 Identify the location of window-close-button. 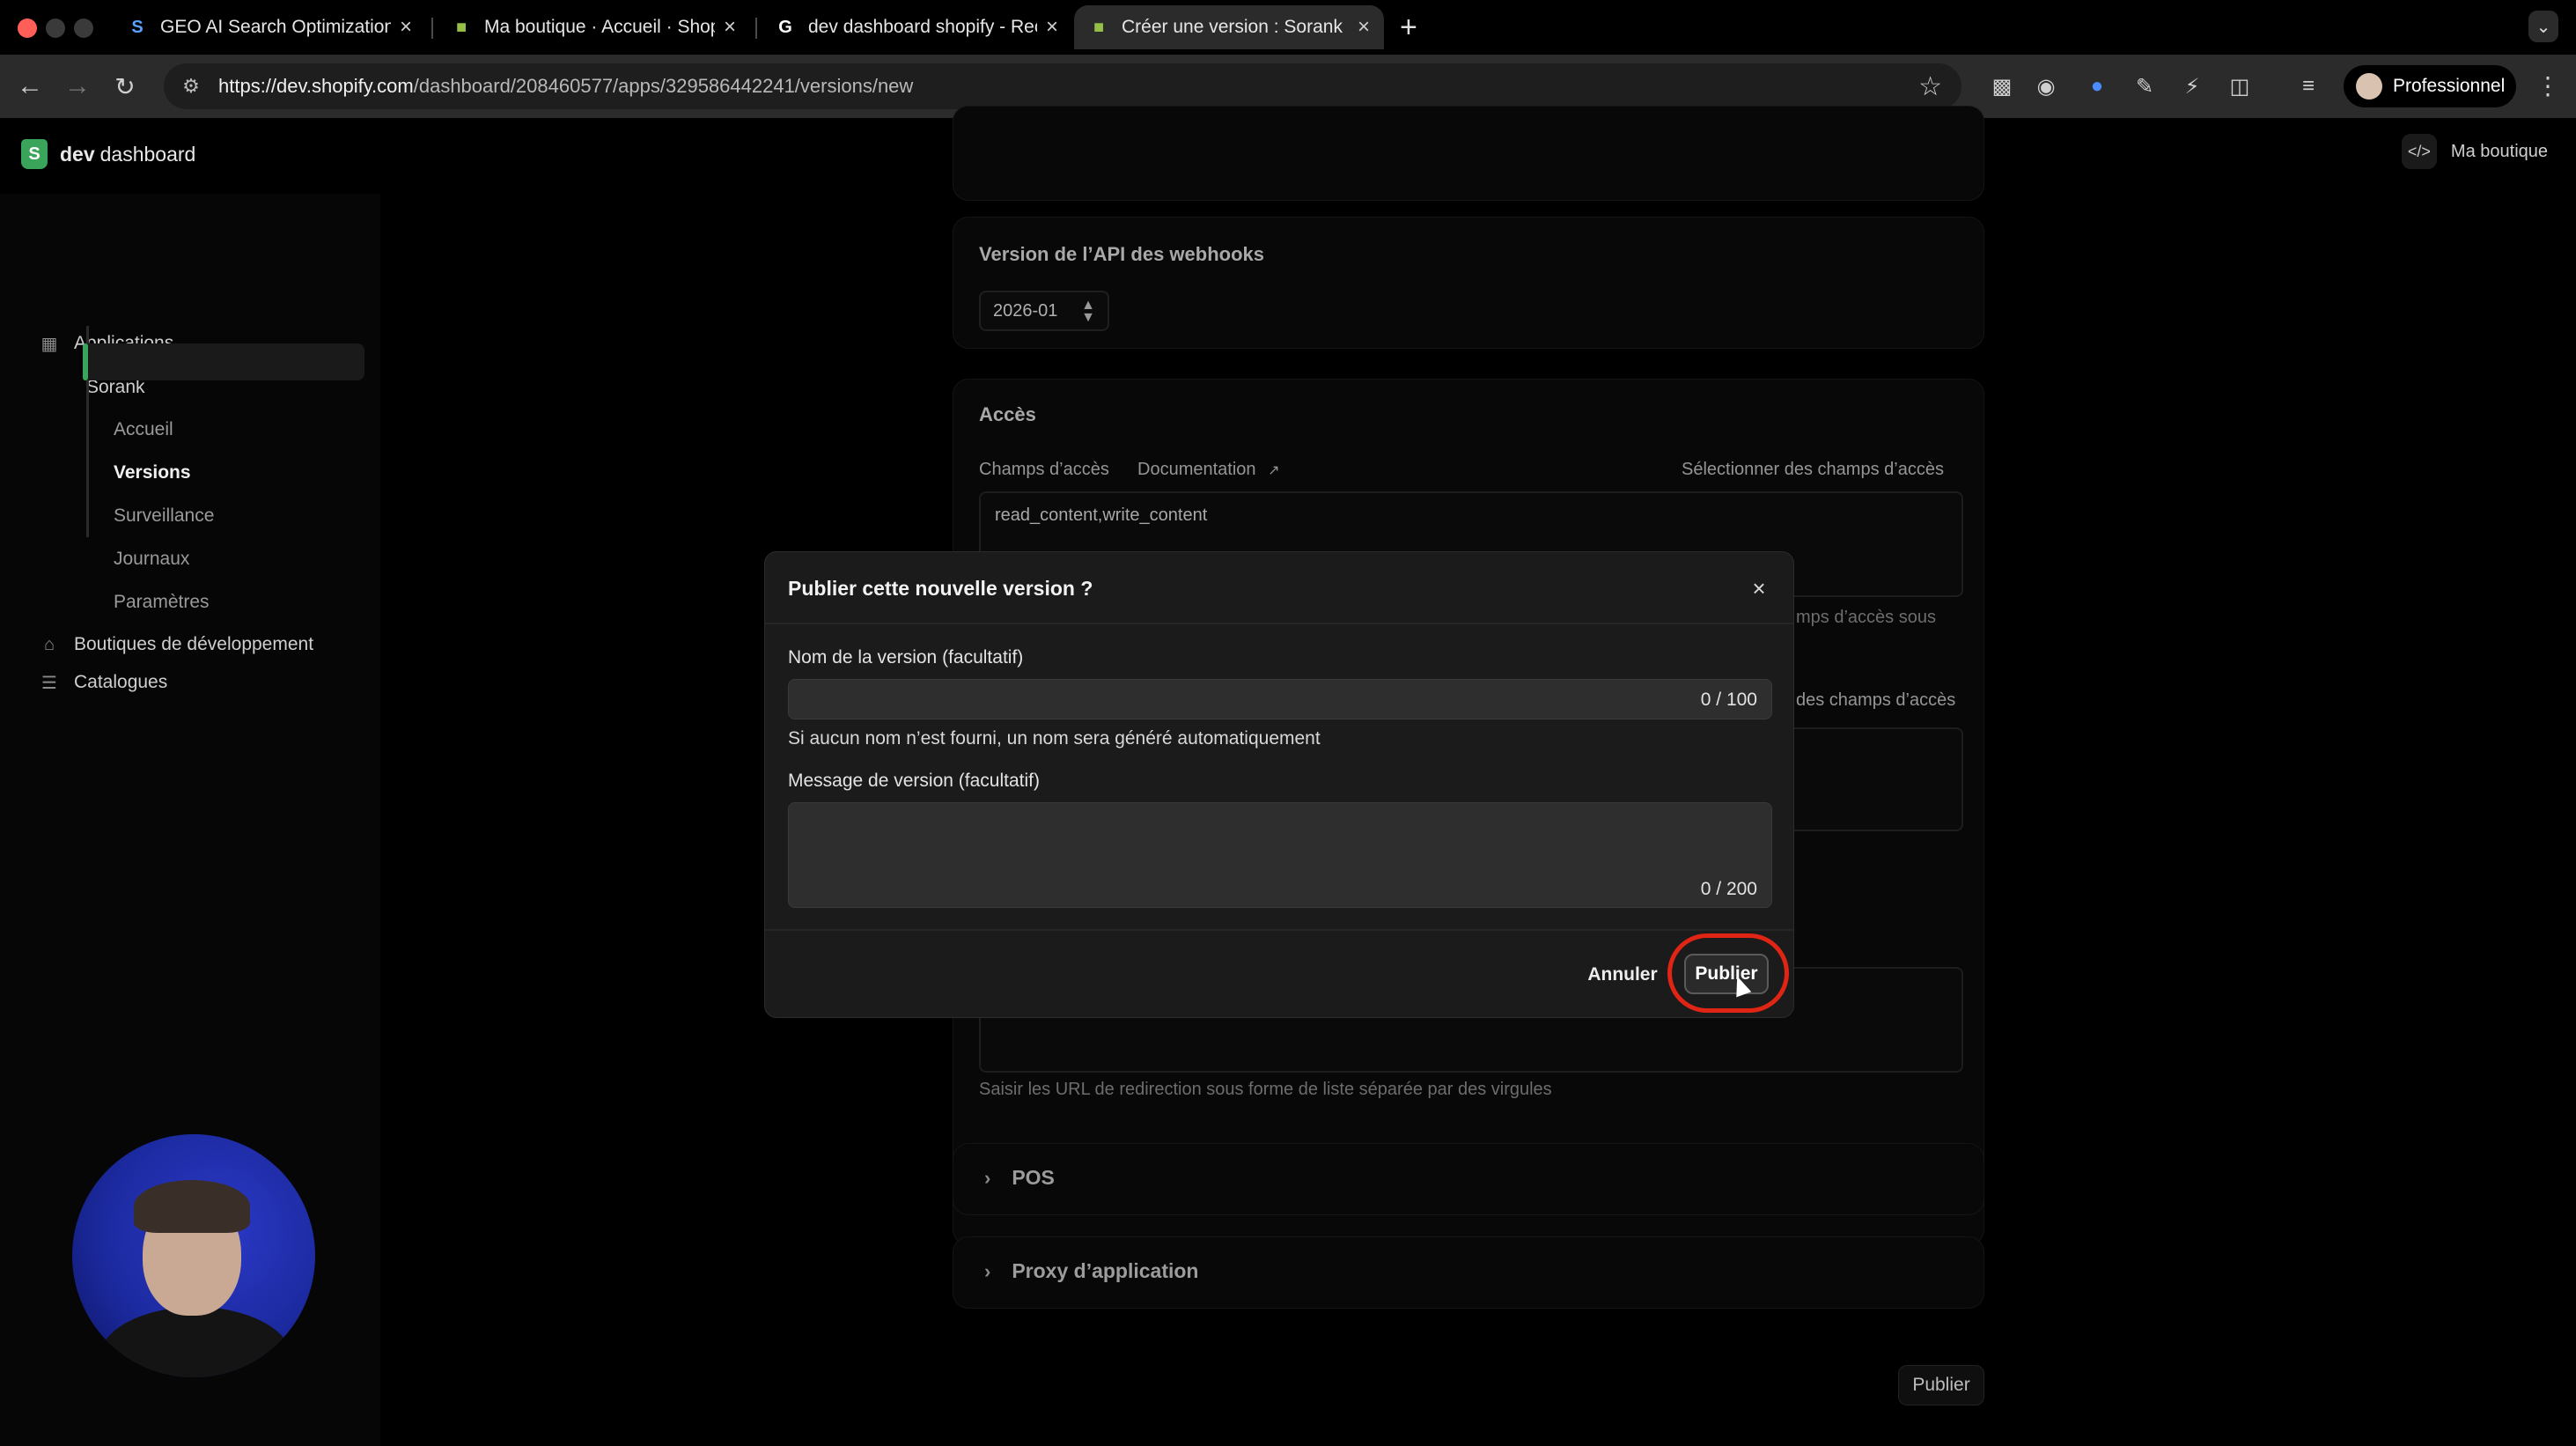
(28, 28).